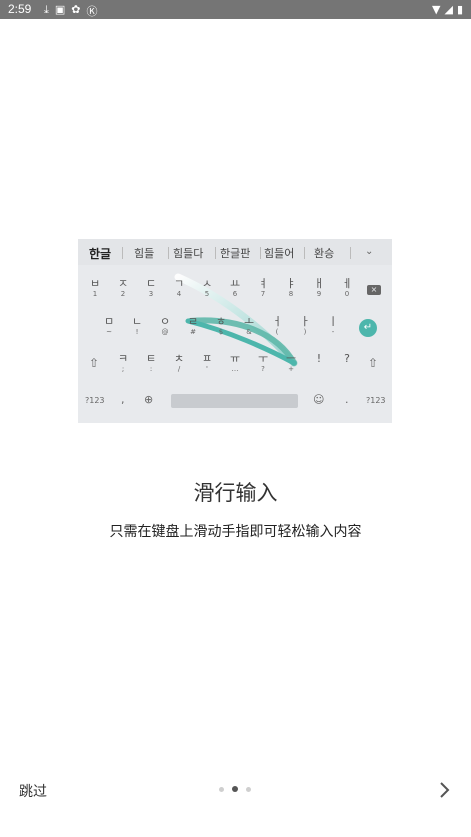  I want to click on keyboard-key: ㅡ +, so click(291, 363).